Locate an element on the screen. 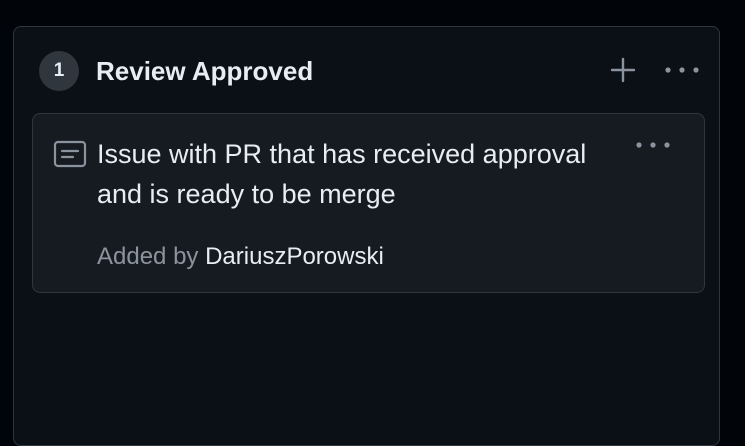  add-item-button is located at coordinates (623, 70).